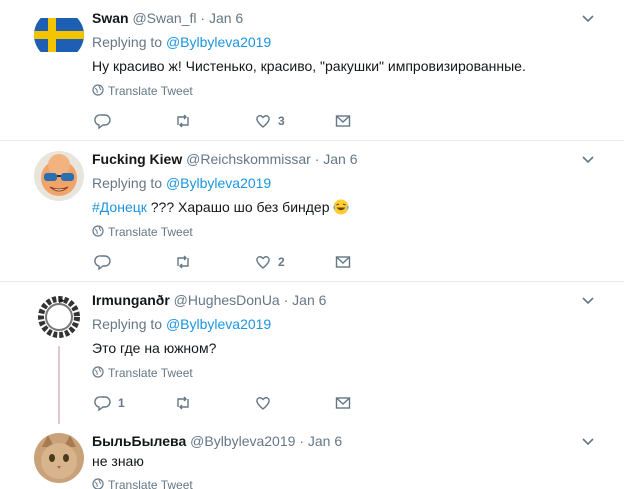  What do you see at coordinates (281, 262) in the screenshot?
I see `like-count: 2` at bounding box center [281, 262].